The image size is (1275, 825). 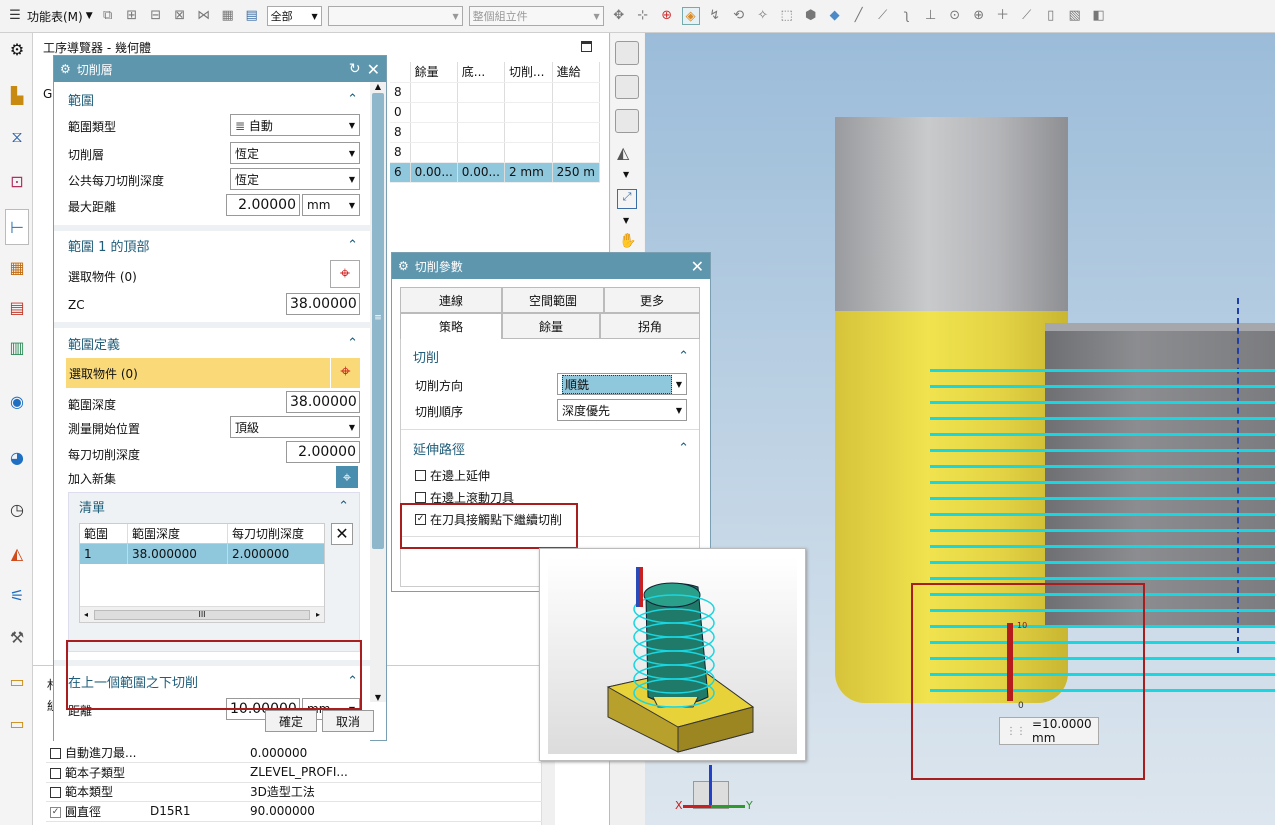 I want to click on ok-button: 確定, so click(x=291, y=721).